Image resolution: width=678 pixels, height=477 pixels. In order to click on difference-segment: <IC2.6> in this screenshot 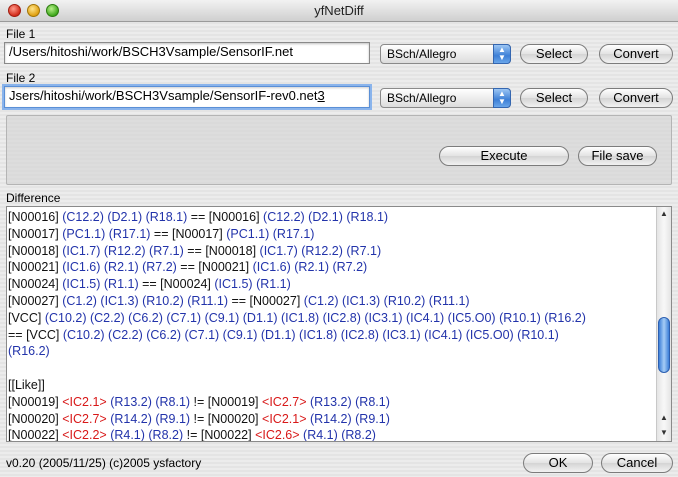, I will do `click(277, 435)`.